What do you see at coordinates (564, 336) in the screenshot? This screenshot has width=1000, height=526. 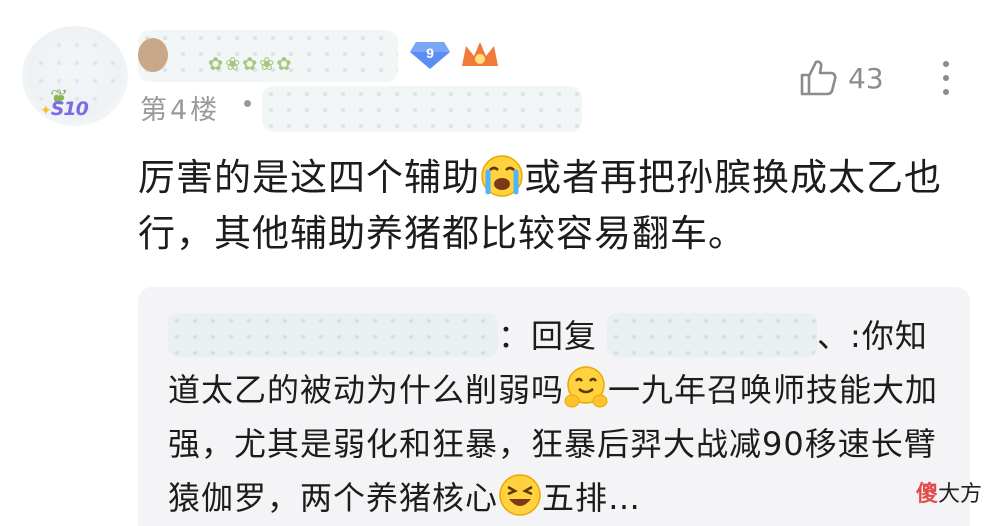 I see `reply-word: 回复` at bounding box center [564, 336].